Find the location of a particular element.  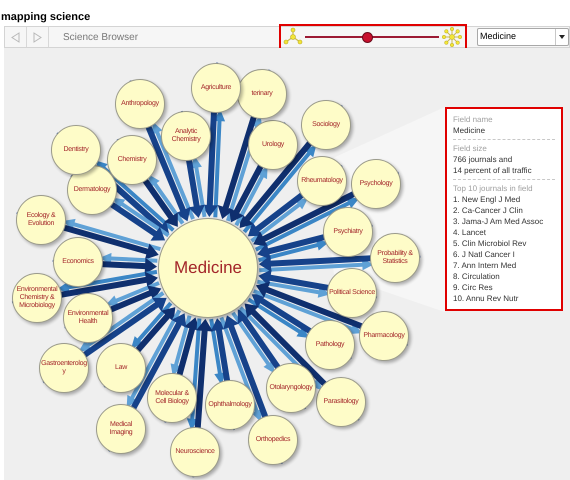

slider-thumb is located at coordinates (368, 37).